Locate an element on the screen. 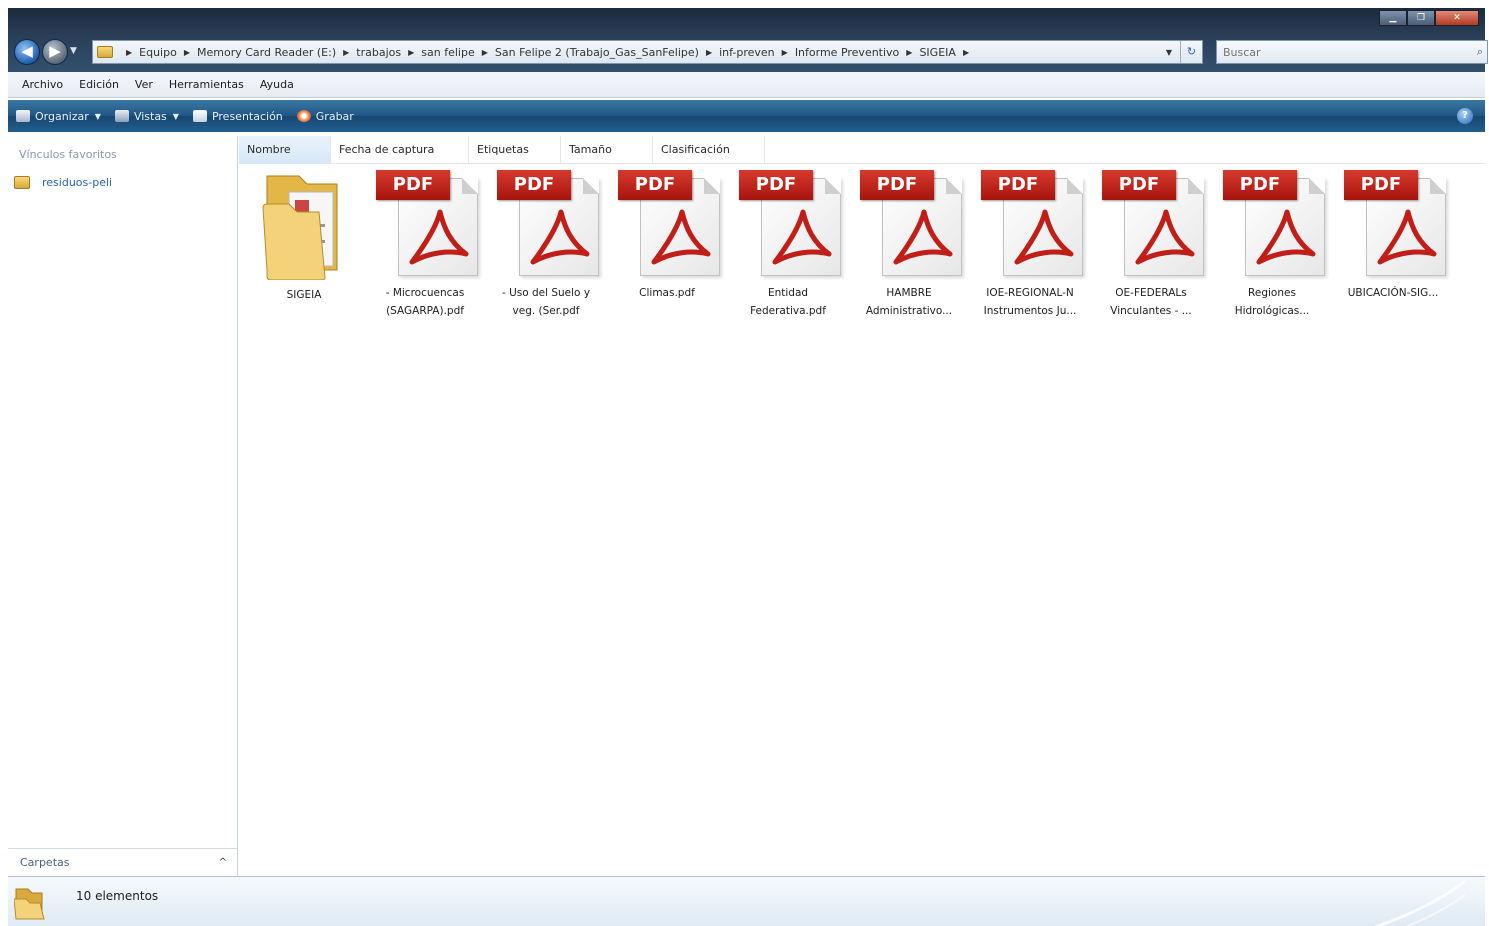 The image size is (1489, 926). file-label: Climas.pdf is located at coordinates (667, 293).